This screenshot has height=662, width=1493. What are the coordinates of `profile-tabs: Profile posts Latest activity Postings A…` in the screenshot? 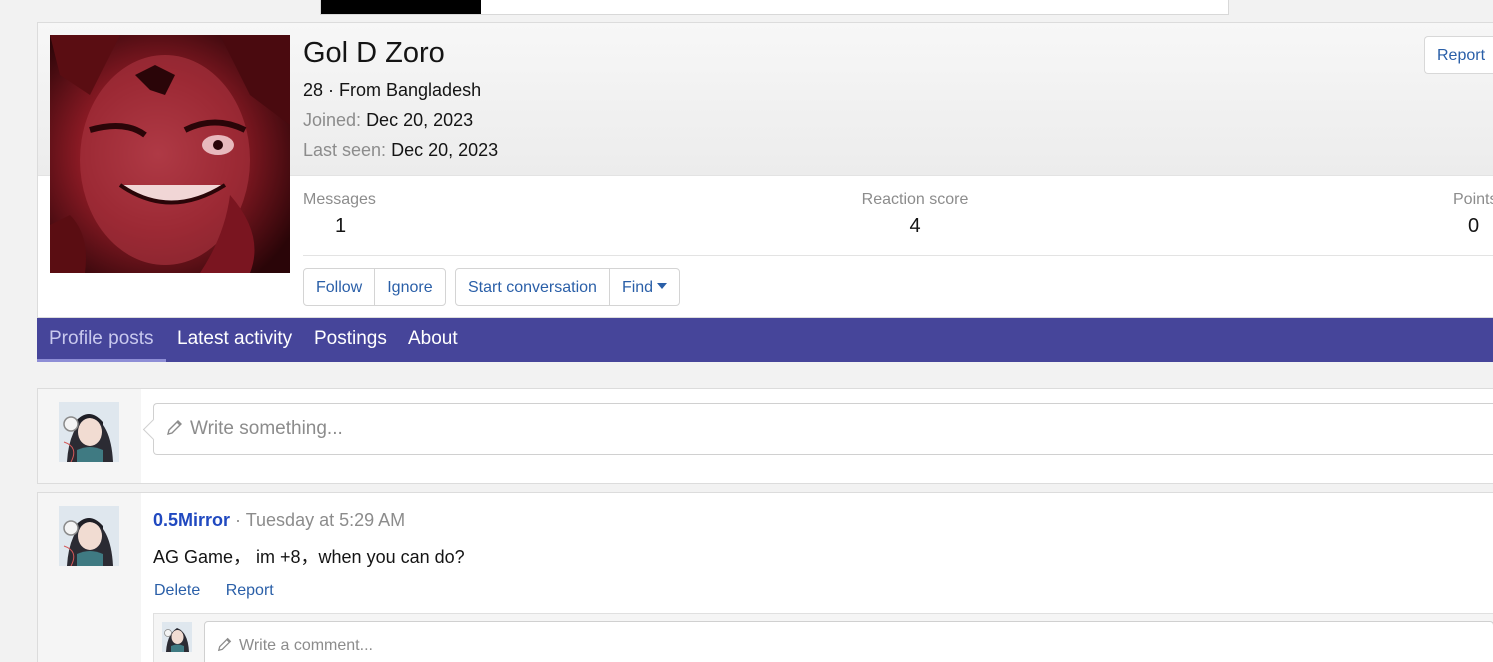 It's located at (765, 340).